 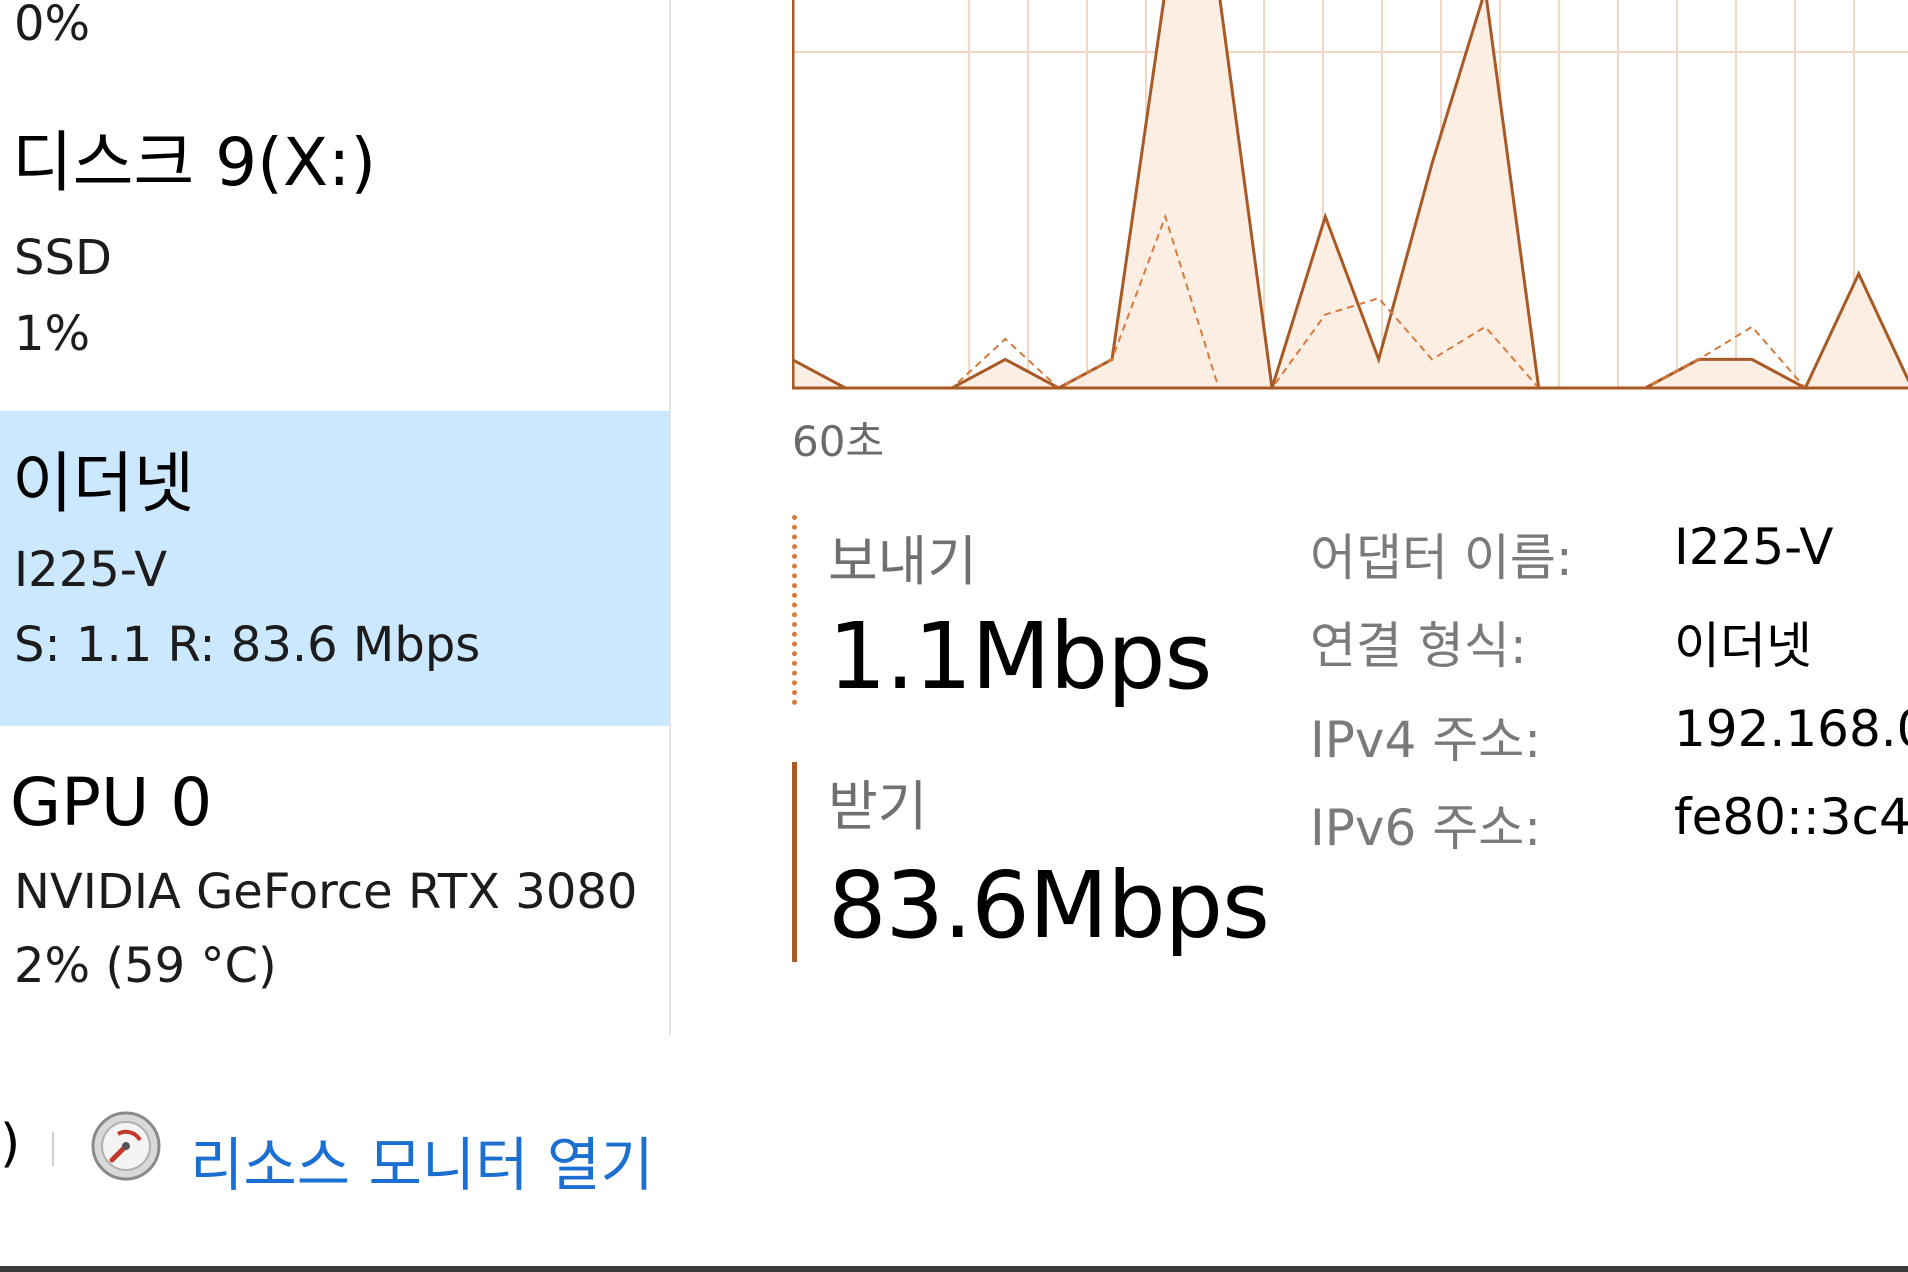 What do you see at coordinates (1754, 547) in the screenshot?
I see `info-value: I225-V` at bounding box center [1754, 547].